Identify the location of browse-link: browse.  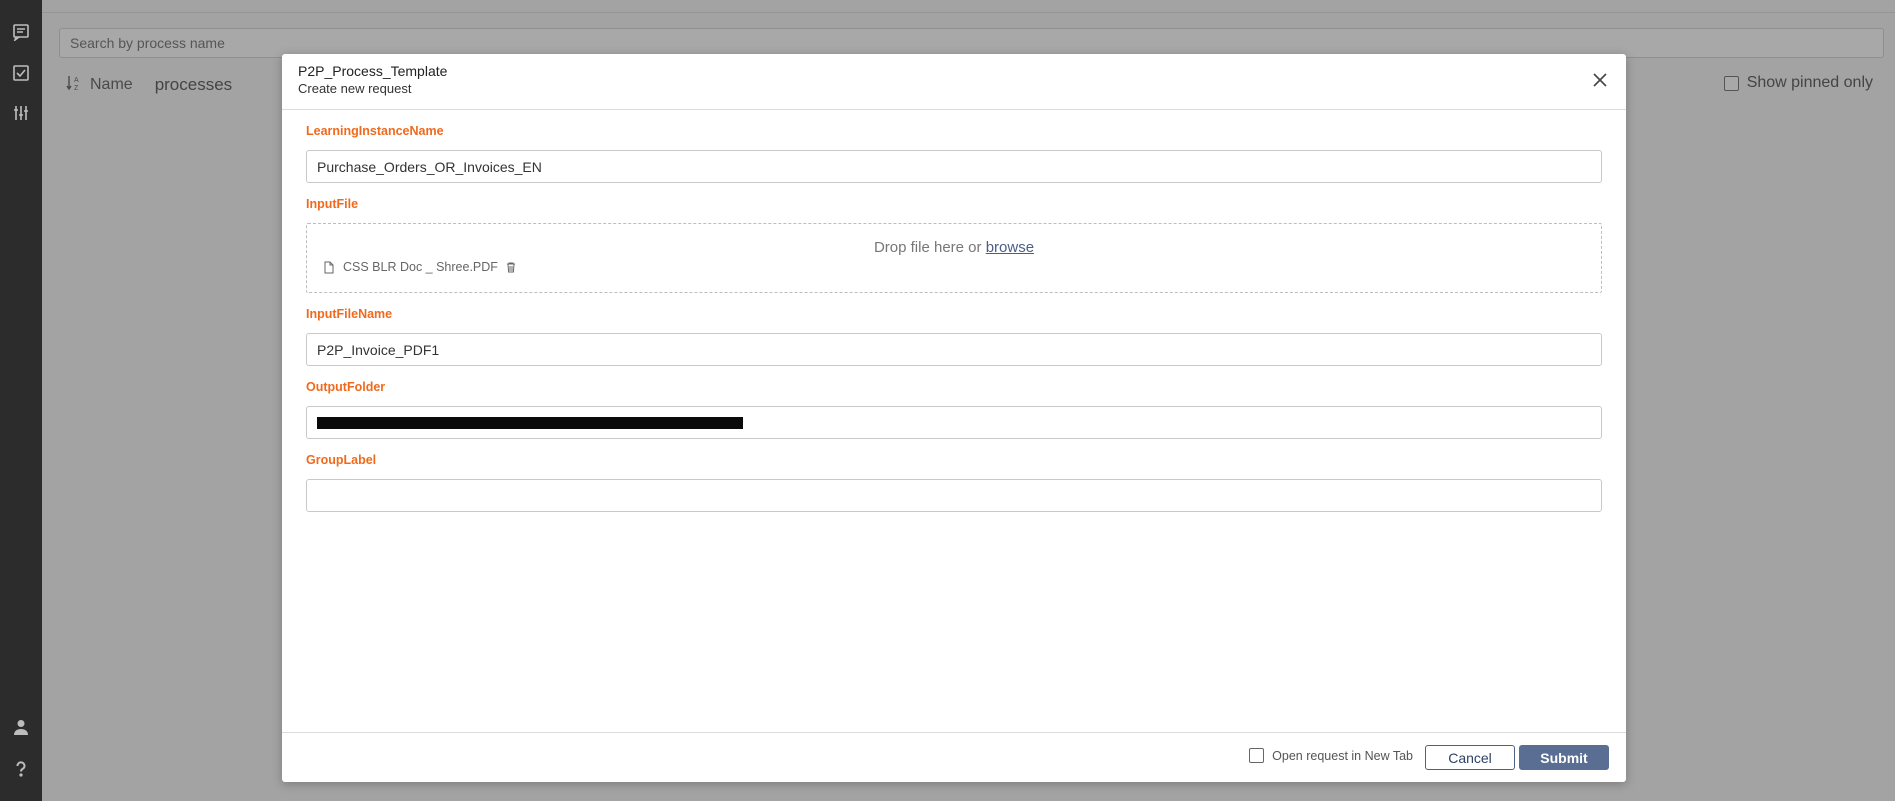
(1010, 247).